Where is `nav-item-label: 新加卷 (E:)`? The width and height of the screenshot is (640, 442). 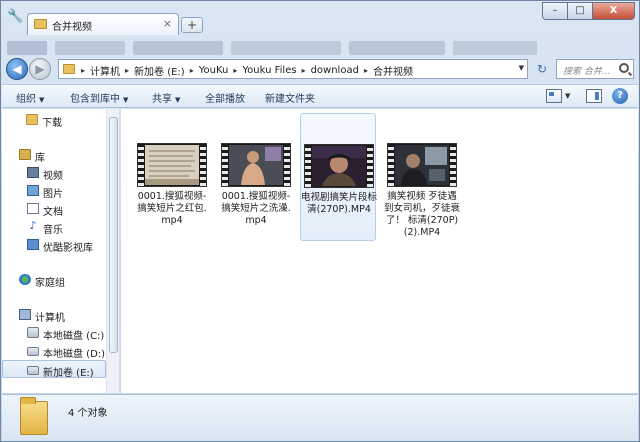
nav-item-label: 新加卷 (E:) is located at coordinates (68, 373).